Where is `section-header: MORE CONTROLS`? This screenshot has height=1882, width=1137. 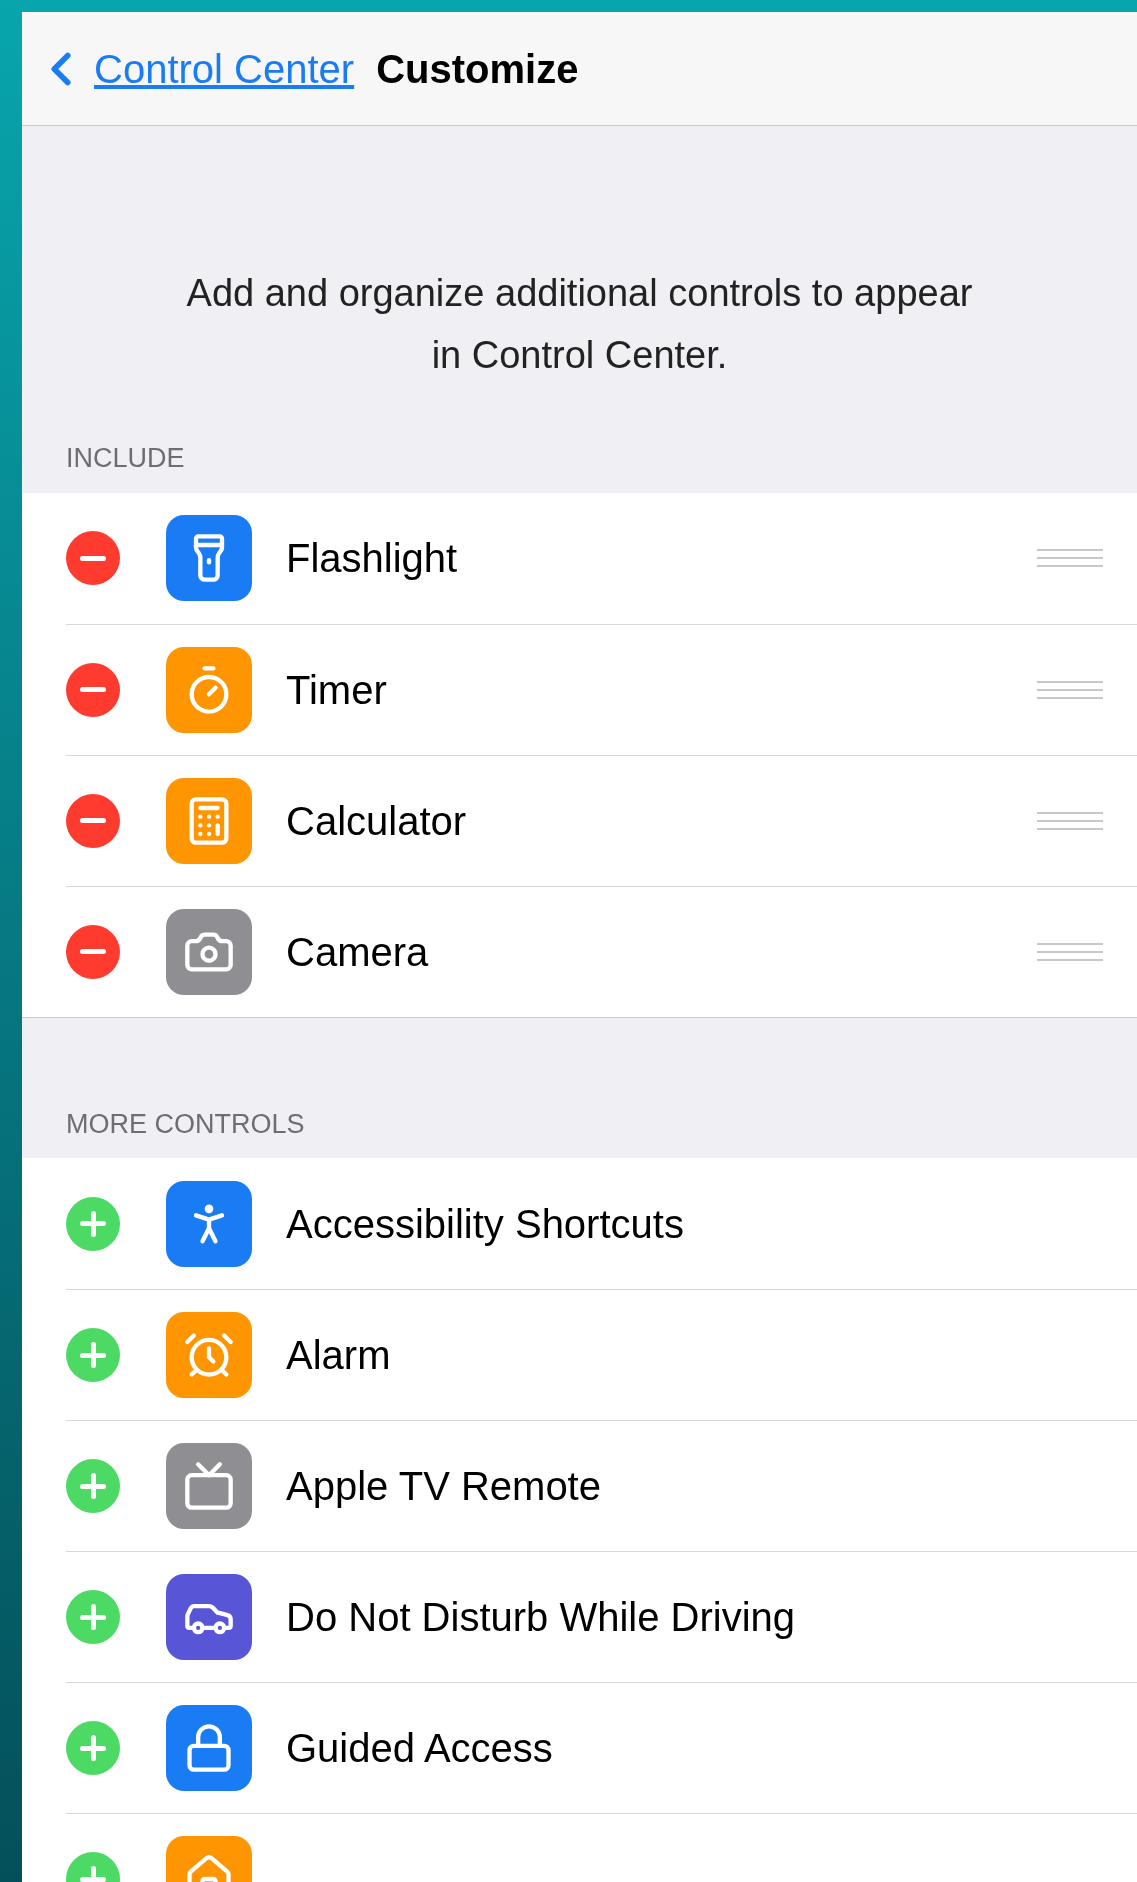 section-header: MORE CONTROLS is located at coordinates (185, 1123).